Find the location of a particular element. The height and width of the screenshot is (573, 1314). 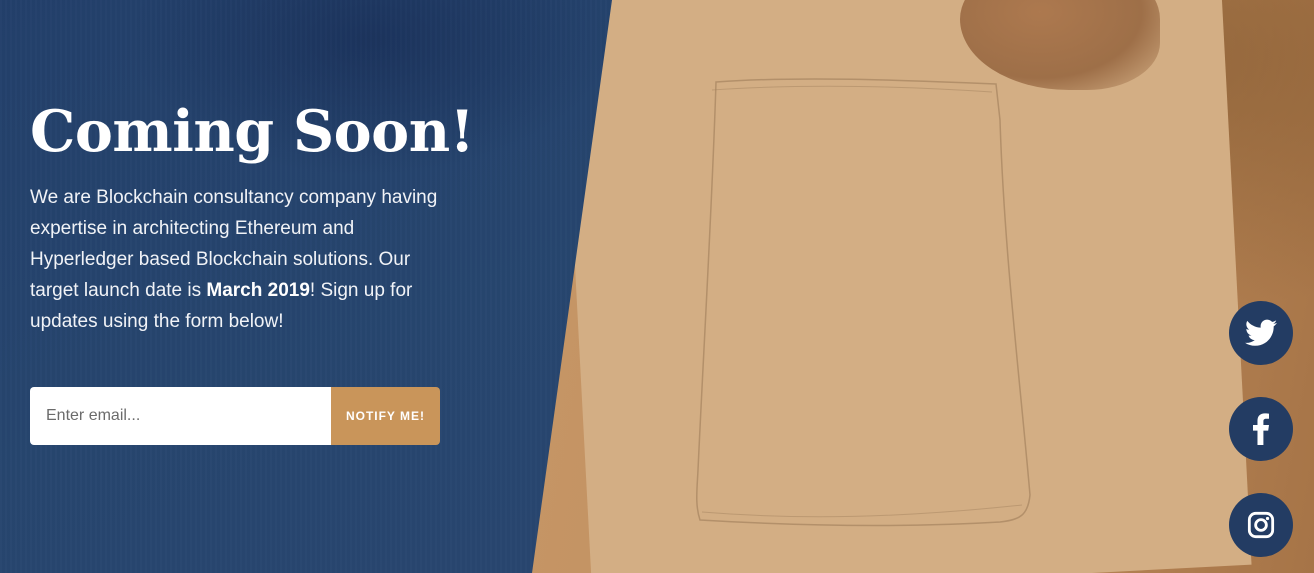

notify-me-button: NOTIFY ME! is located at coordinates (385, 416).